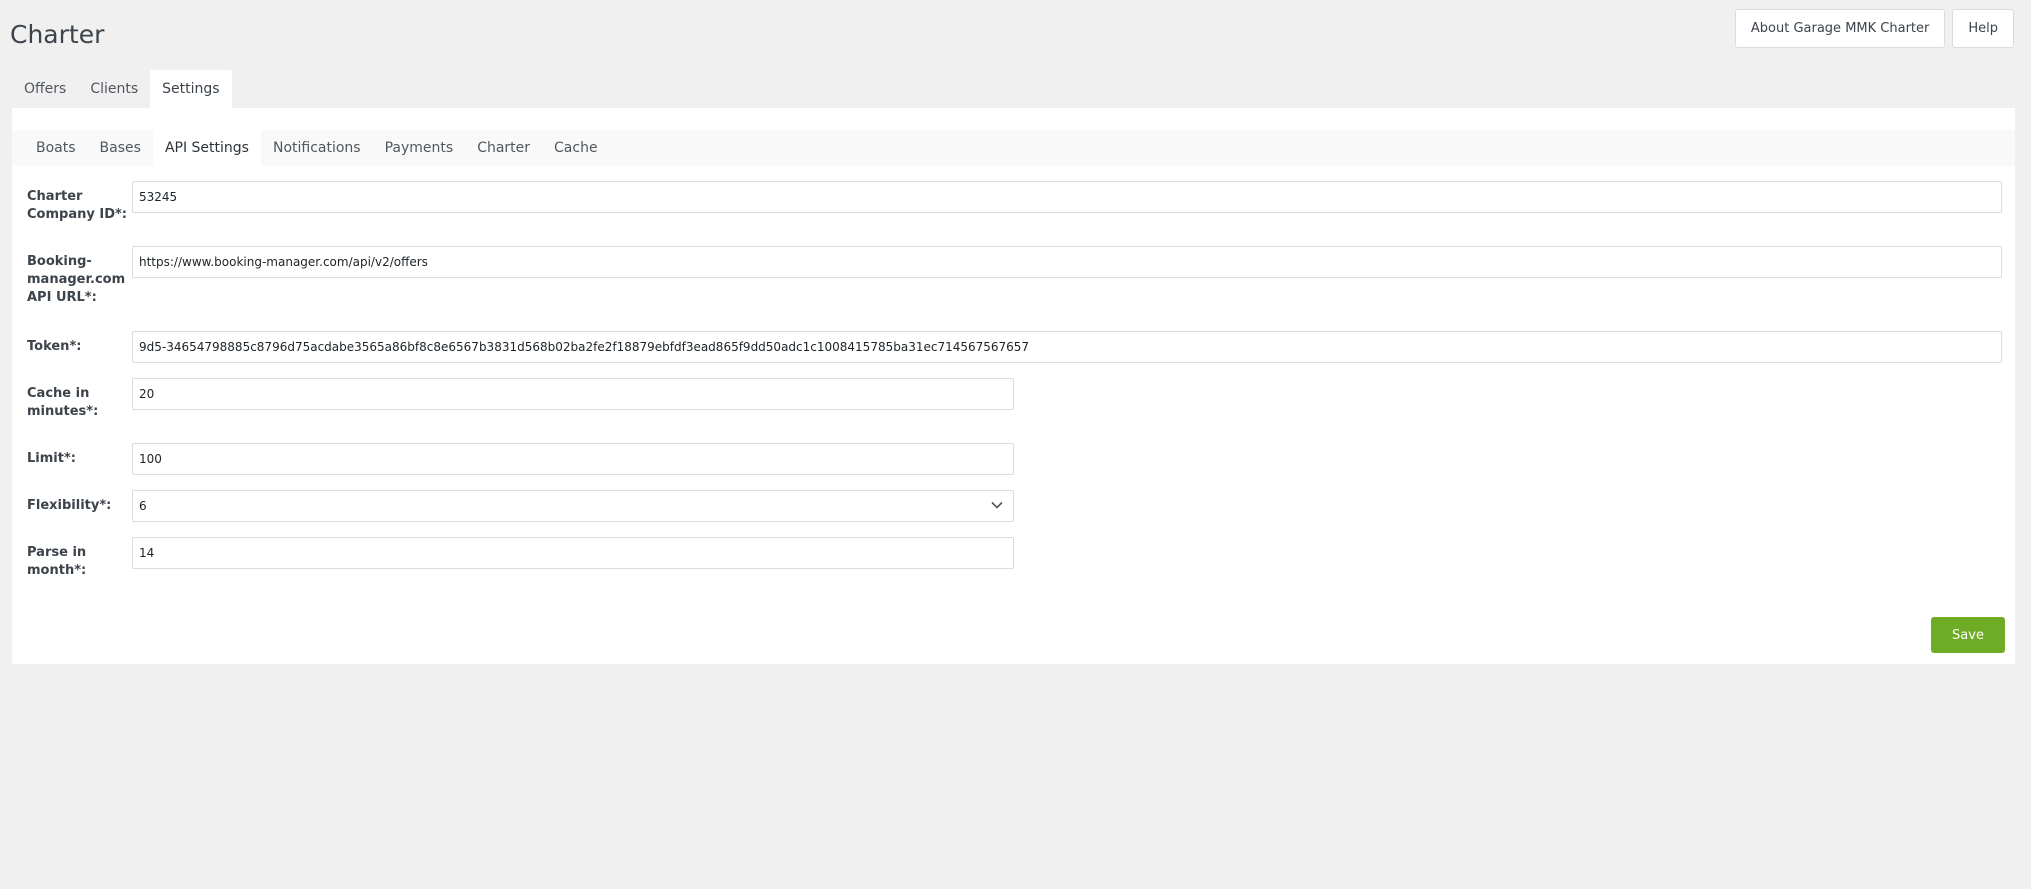 The width and height of the screenshot is (2031, 889). Describe the element at coordinates (206, 148) in the screenshot. I see `subtab-api-settings: API Settings` at that location.